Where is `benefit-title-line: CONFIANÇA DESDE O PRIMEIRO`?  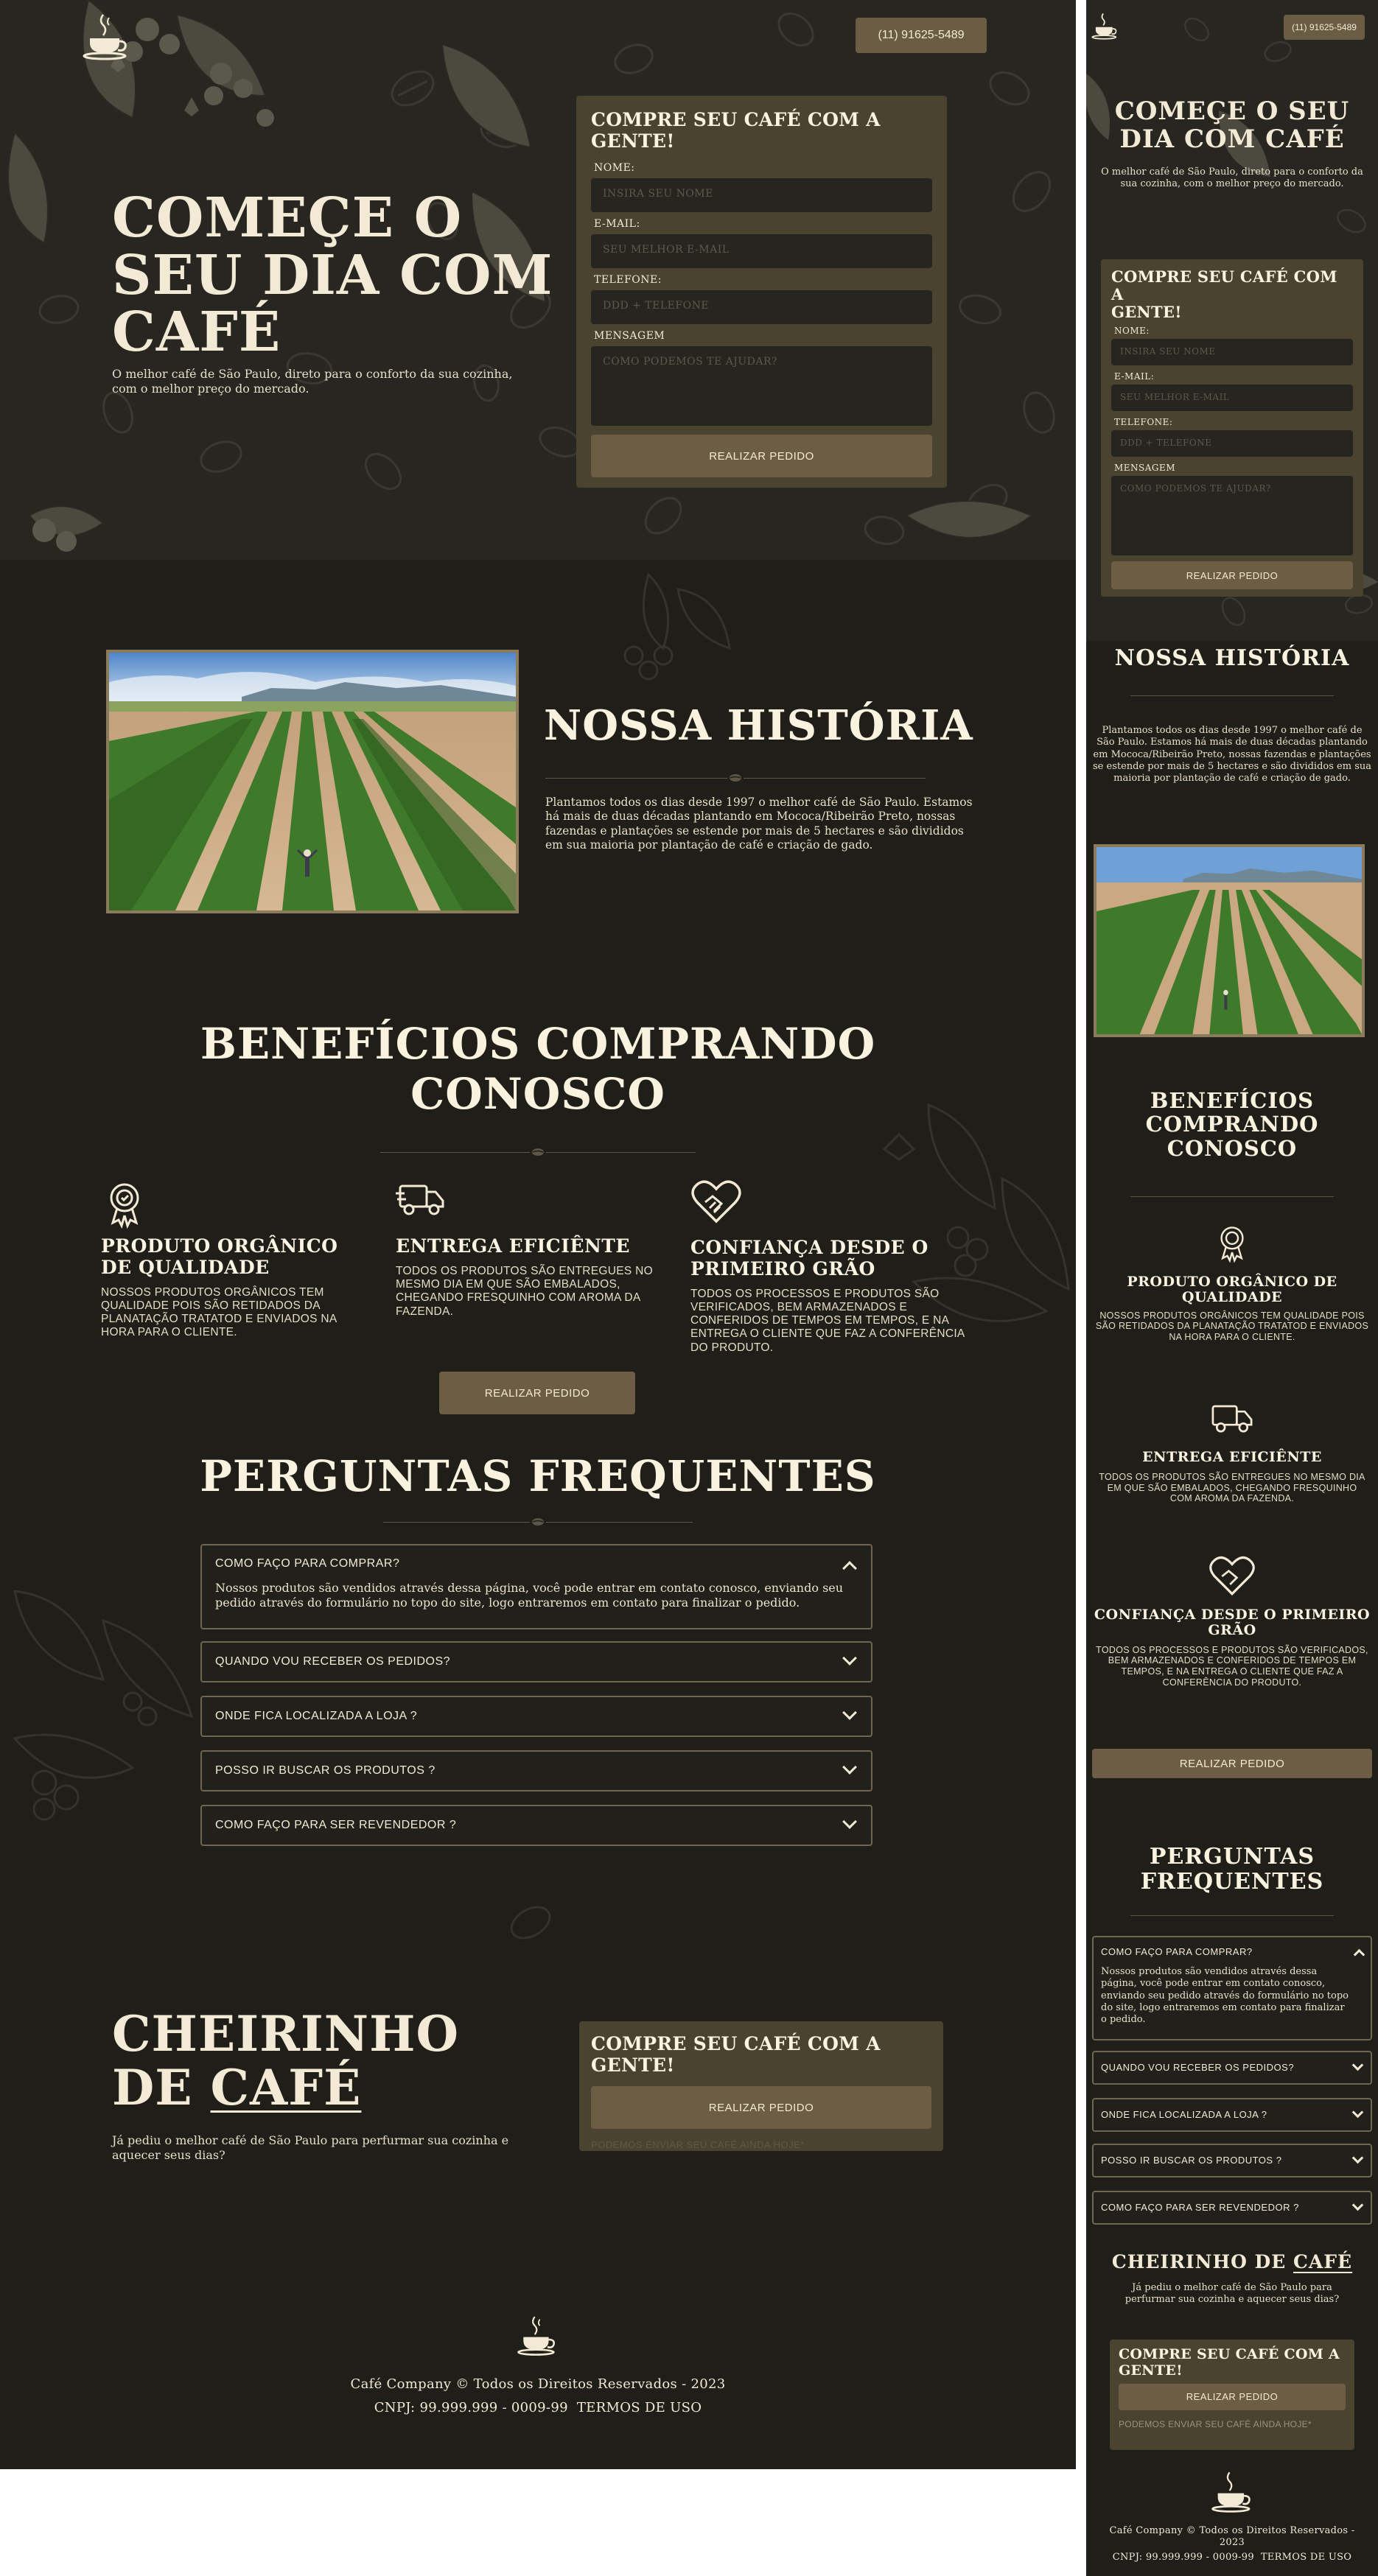
benefit-title-line: CONFIANÇA DESDE O PRIMEIRO is located at coordinates (1232, 1615).